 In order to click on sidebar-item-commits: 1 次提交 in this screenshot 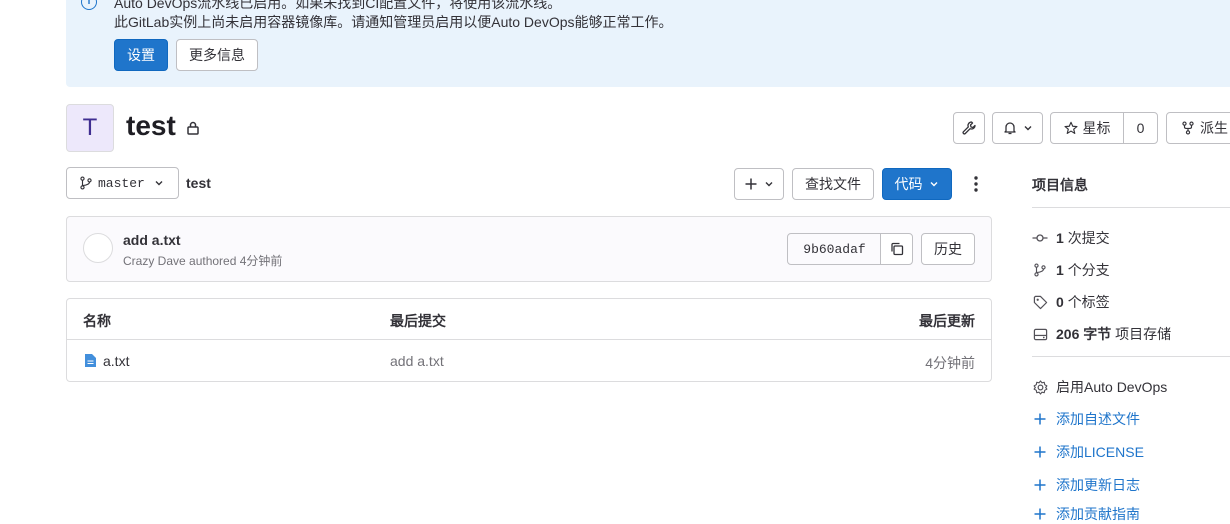, I will do `click(1071, 238)`.